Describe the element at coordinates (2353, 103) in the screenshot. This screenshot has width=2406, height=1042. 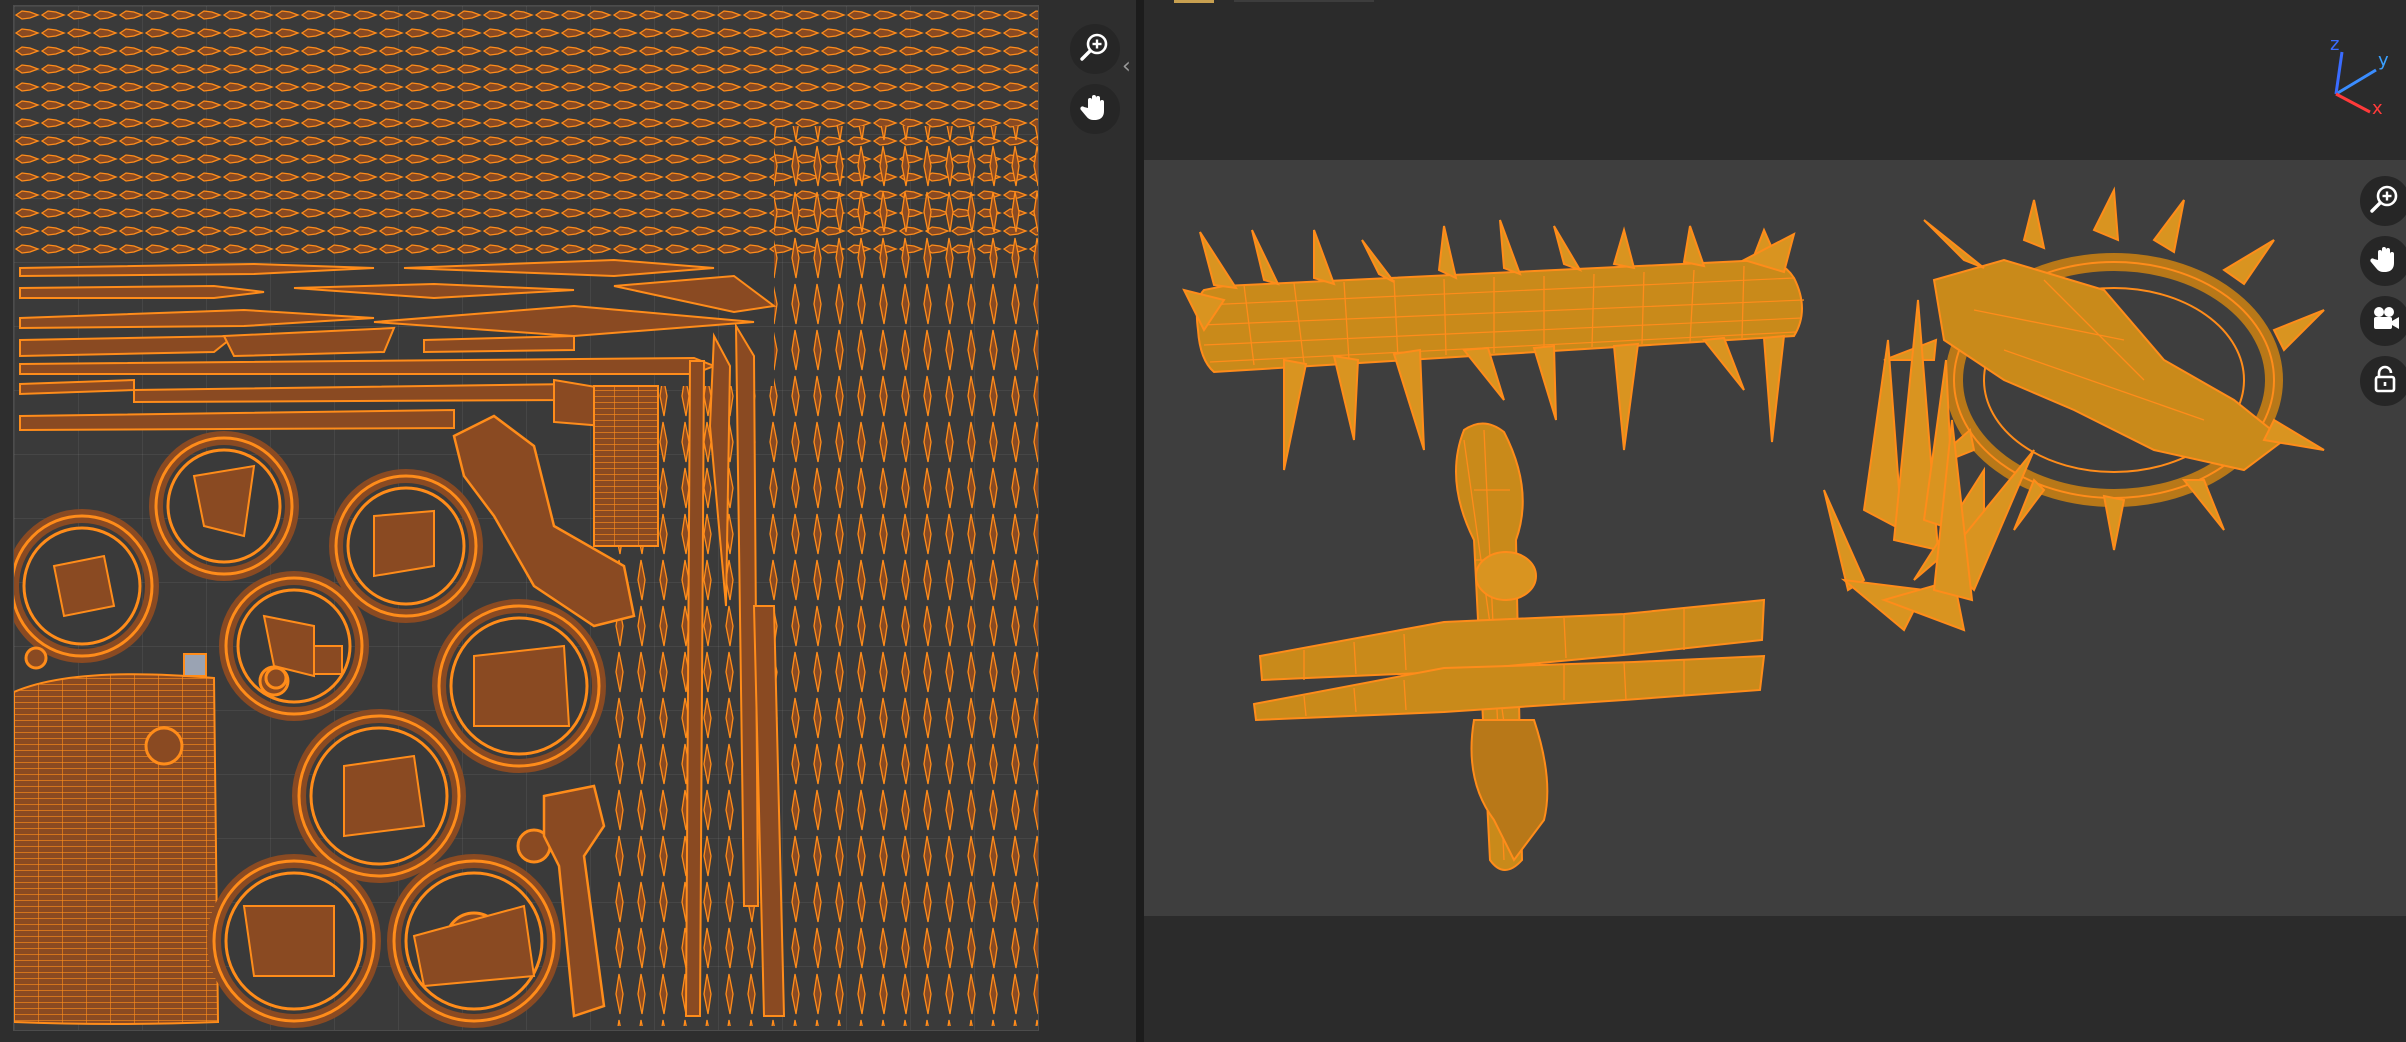
I see `x-axis-line` at that location.